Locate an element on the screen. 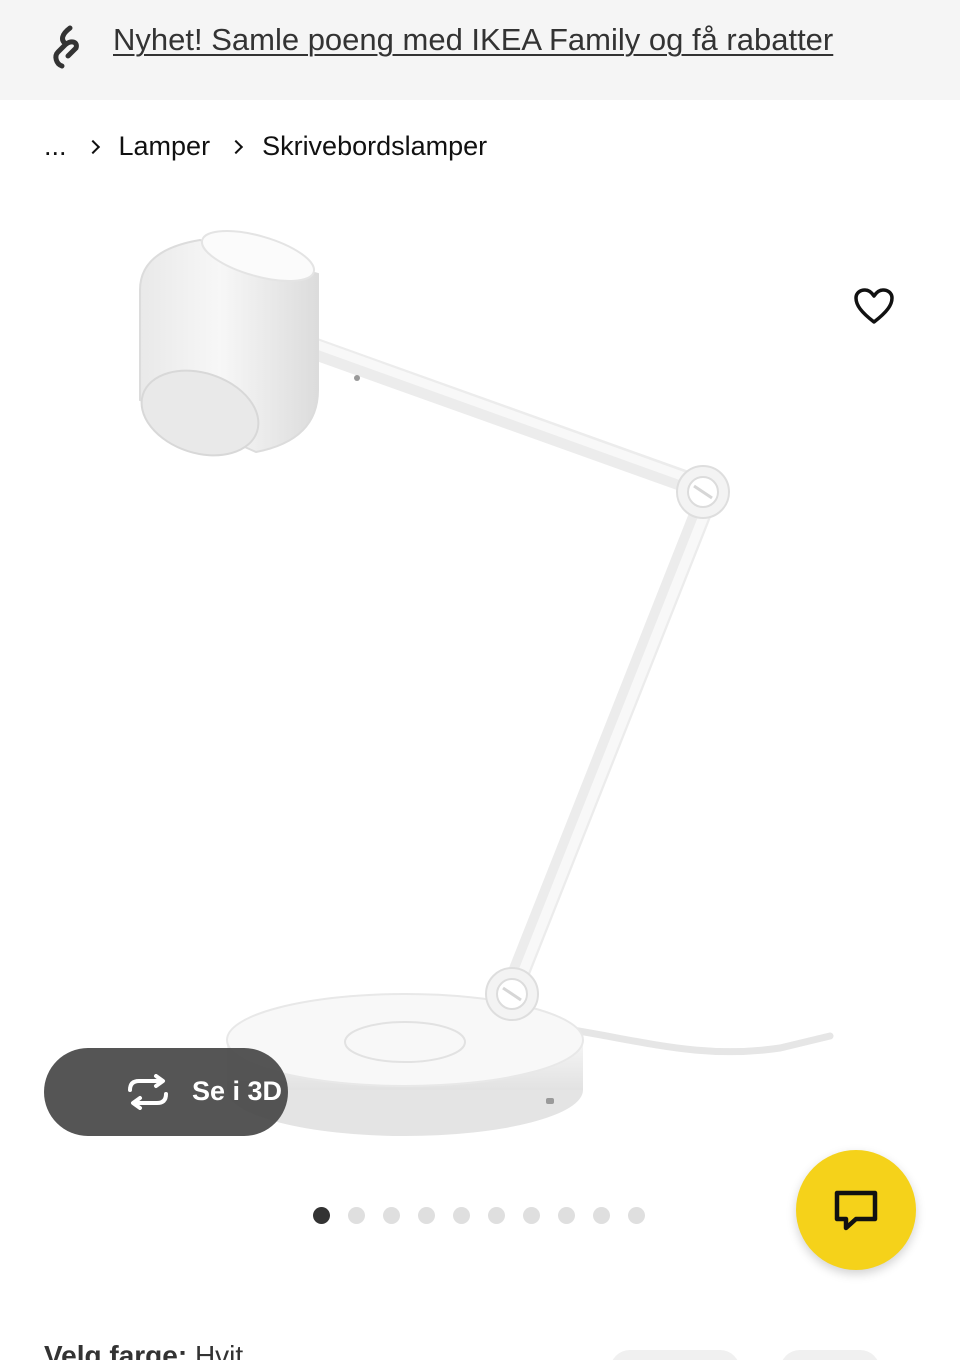  breadcrumb-skrivebordslamper: Skrivebordslamper is located at coordinates (374, 146).